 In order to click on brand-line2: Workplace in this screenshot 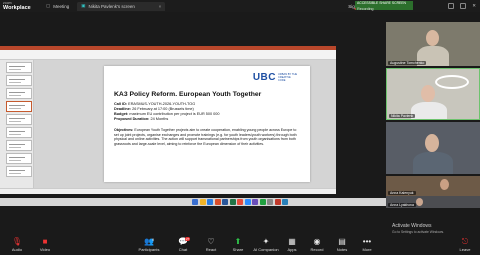, I will do `click(17, 8)`.